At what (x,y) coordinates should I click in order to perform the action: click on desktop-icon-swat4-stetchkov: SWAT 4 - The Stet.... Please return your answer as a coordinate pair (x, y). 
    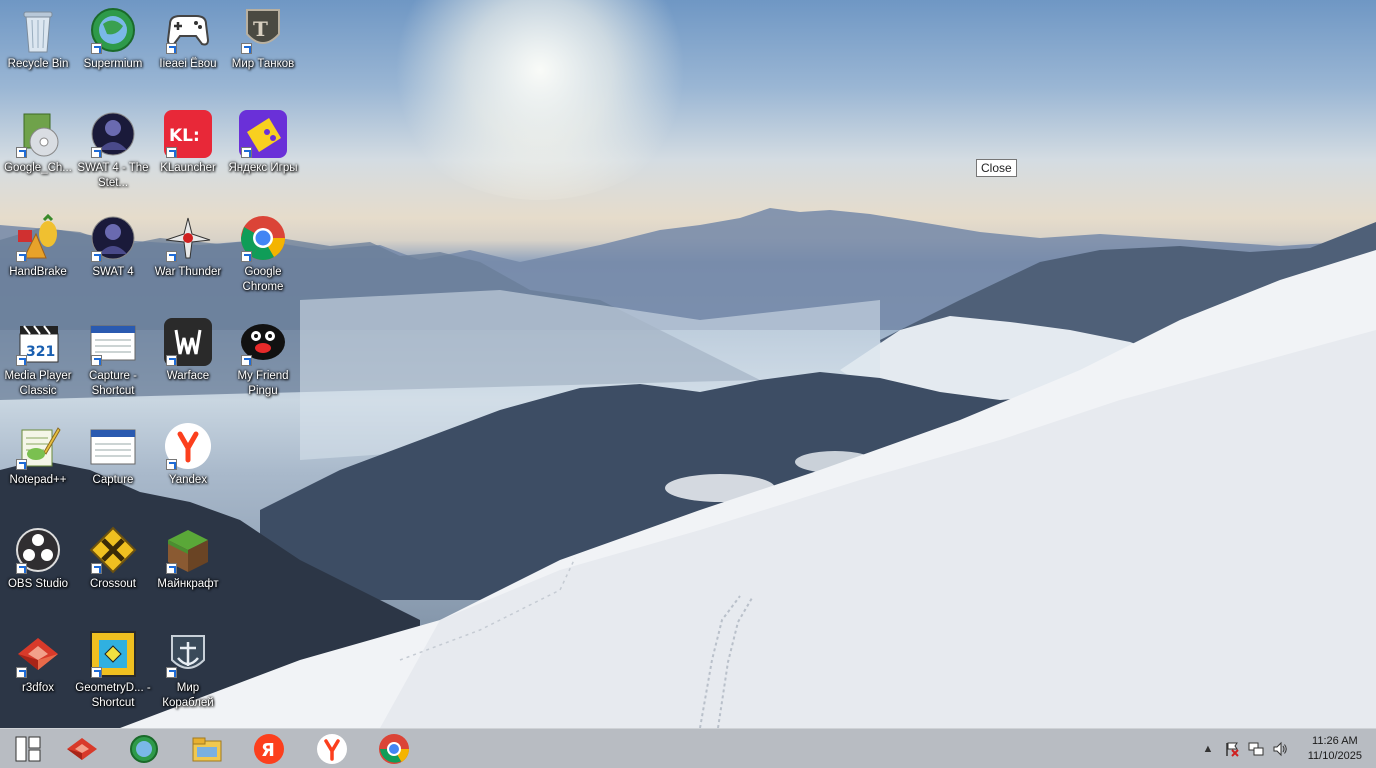
    Looking at the image, I should click on (113, 150).